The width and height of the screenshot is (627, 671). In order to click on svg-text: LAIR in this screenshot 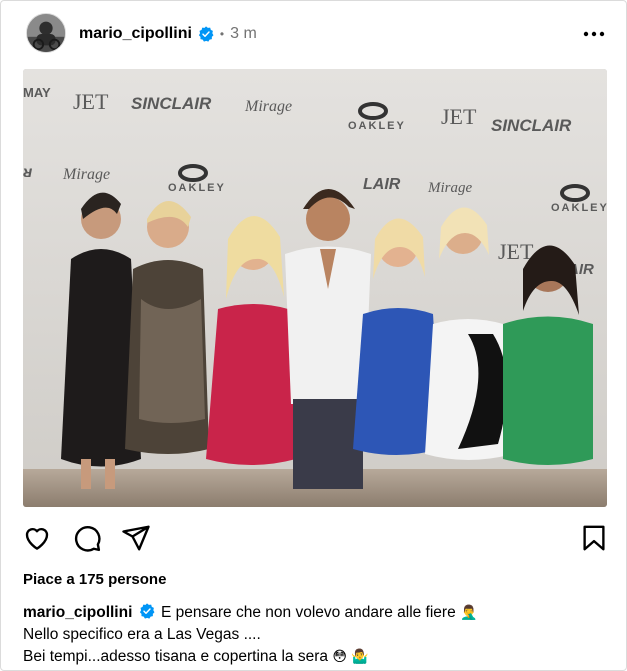, I will do `click(382, 184)`.